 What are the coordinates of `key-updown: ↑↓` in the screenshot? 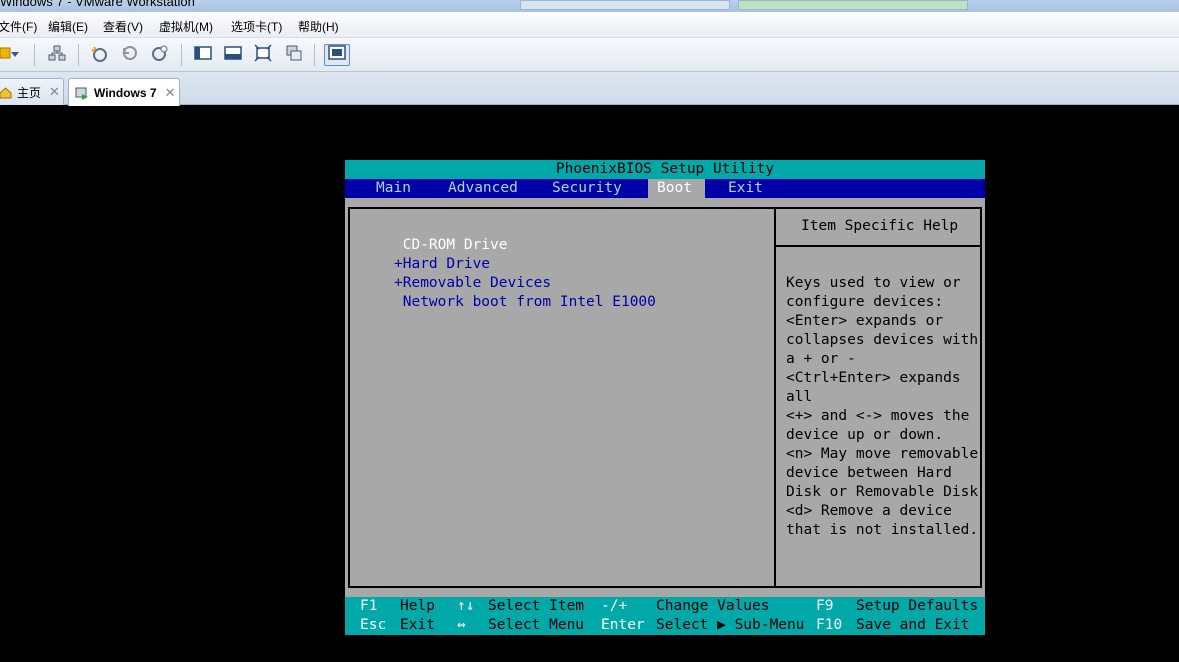 It's located at (466, 606).